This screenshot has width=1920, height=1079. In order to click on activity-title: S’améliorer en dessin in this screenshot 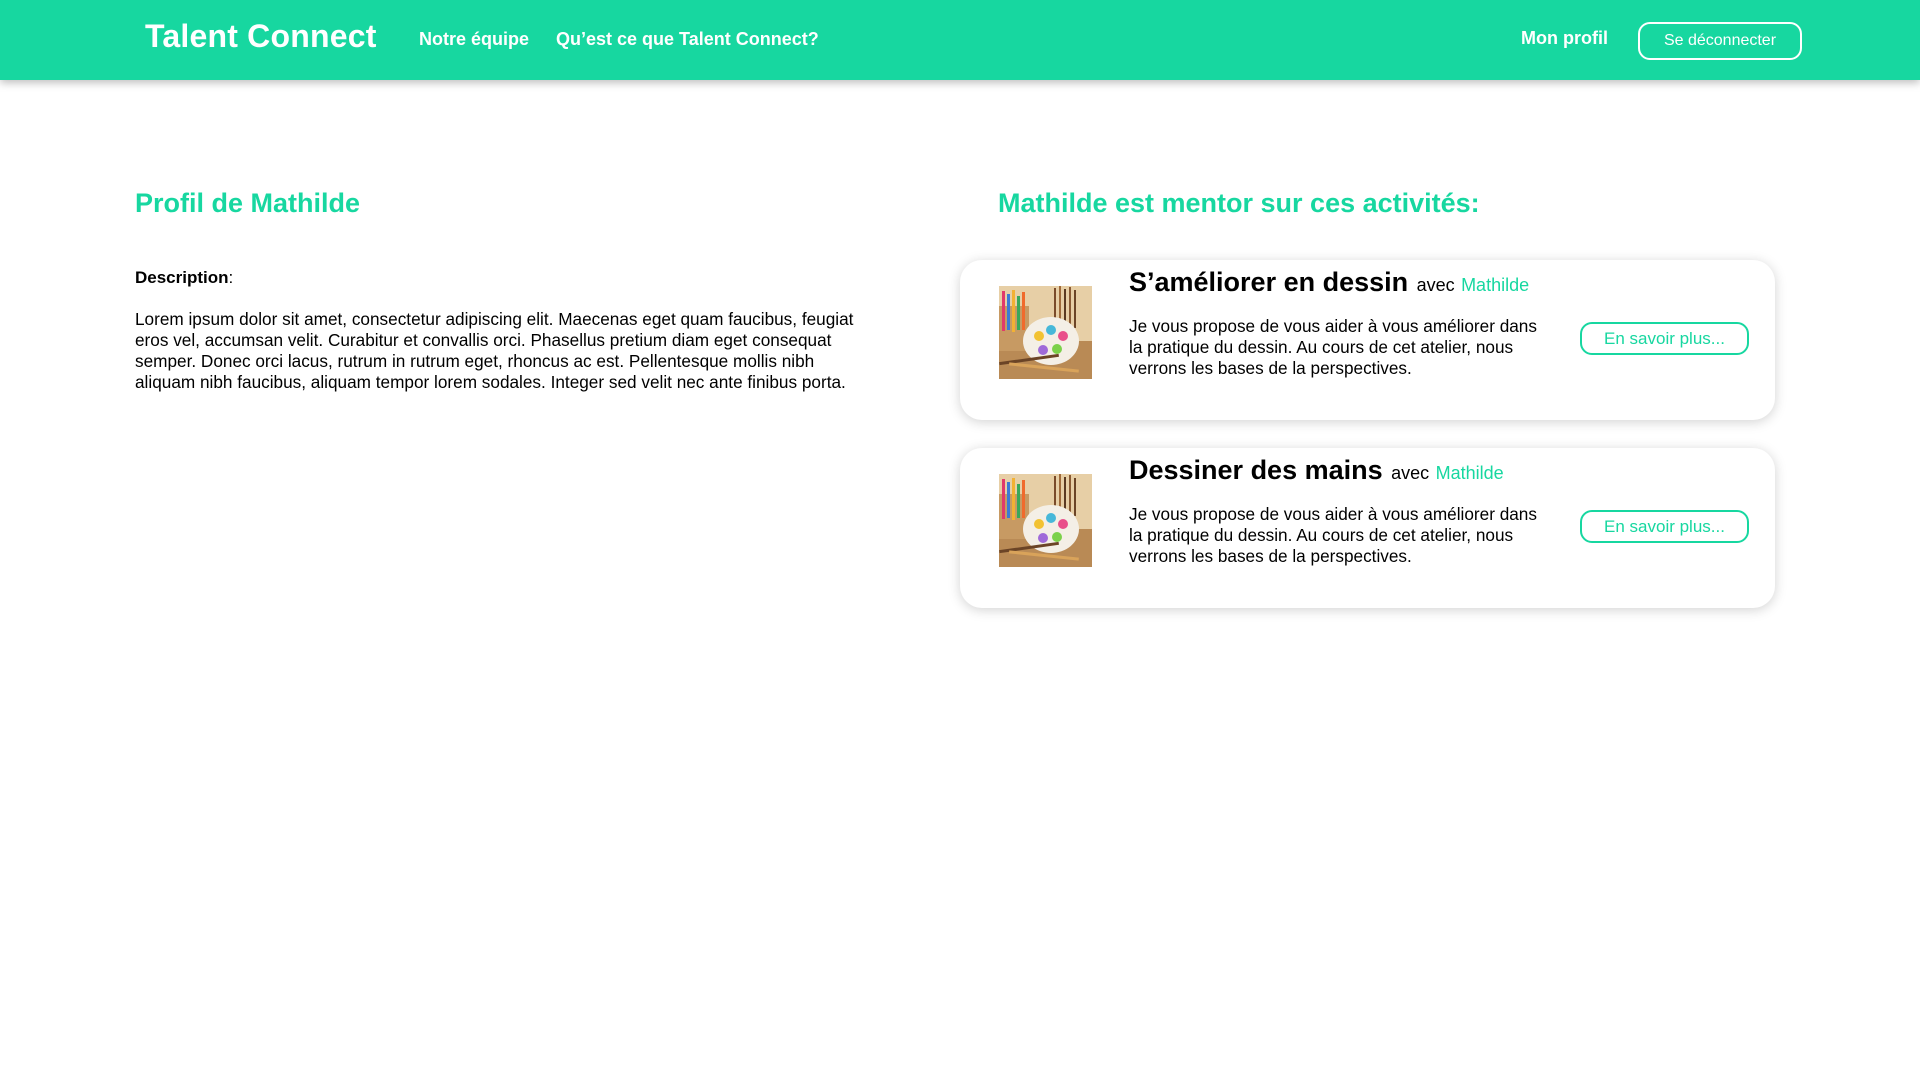, I will do `click(1269, 282)`.